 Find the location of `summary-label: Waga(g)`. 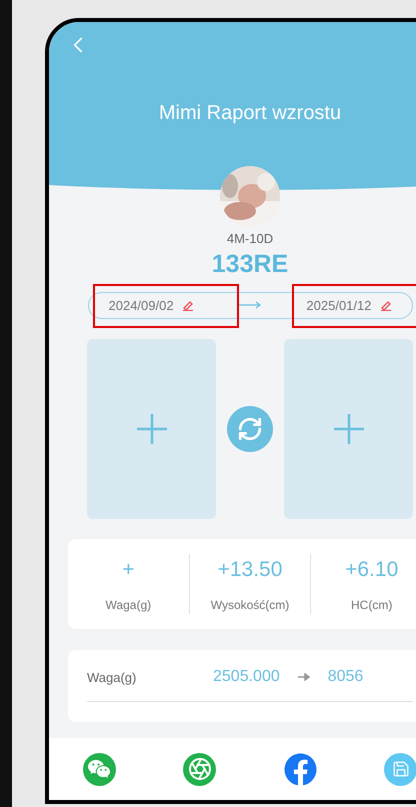

summary-label: Waga(g) is located at coordinates (129, 605).